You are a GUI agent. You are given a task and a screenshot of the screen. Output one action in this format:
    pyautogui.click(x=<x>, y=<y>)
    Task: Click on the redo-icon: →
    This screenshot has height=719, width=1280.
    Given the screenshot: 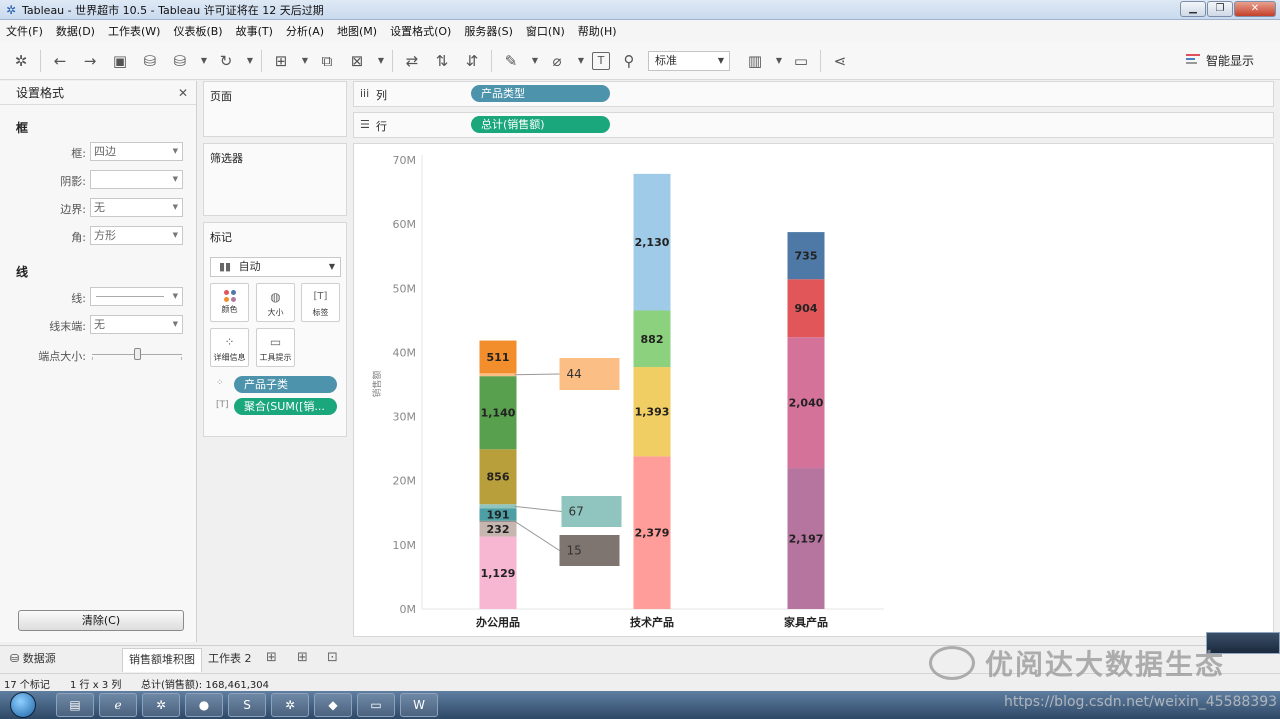 What is the action you would take?
    pyautogui.click(x=90, y=61)
    